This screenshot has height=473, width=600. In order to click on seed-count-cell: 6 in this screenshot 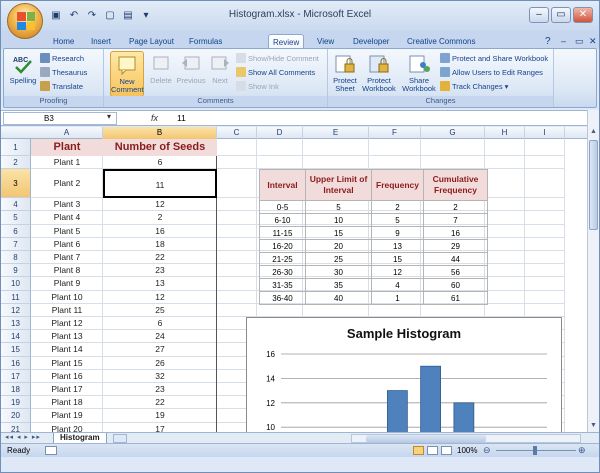, I will do `click(160, 323)`.